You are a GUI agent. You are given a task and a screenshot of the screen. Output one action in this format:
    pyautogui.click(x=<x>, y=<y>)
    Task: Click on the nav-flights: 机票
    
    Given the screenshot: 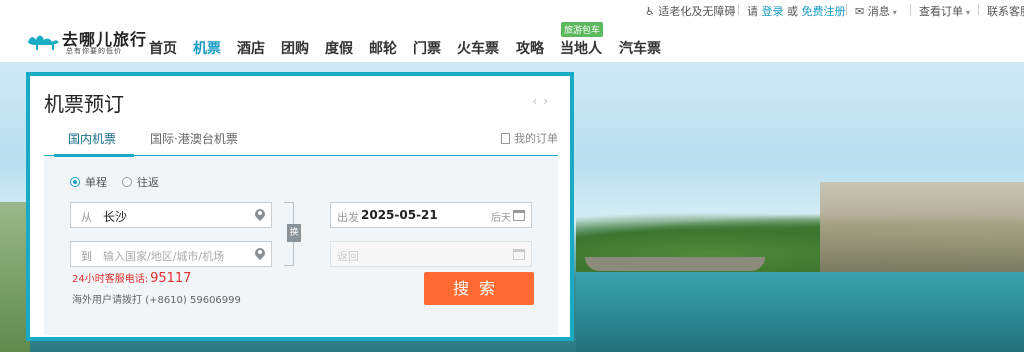 What is the action you would take?
    pyautogui.click(x=207, y=48)
    